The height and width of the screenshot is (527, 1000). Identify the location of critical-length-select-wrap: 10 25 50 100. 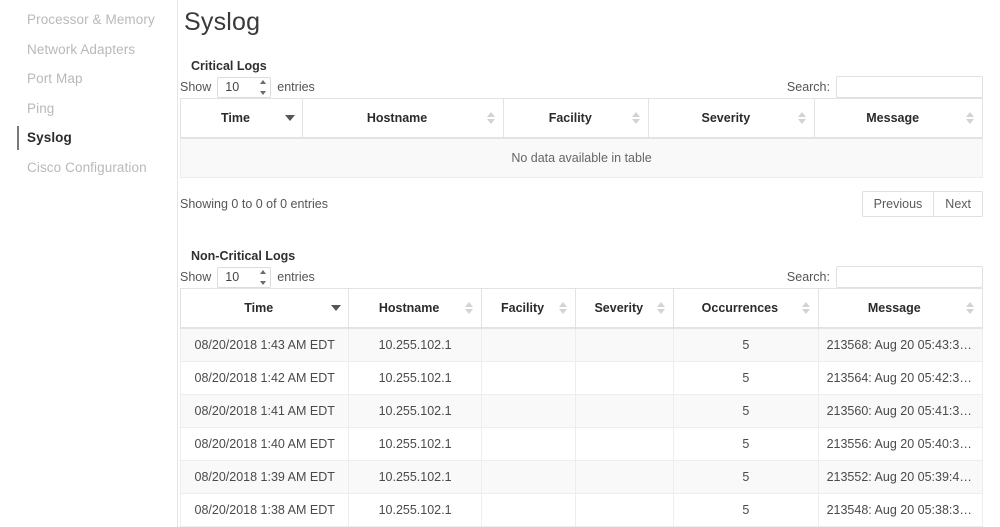
(244, 87).